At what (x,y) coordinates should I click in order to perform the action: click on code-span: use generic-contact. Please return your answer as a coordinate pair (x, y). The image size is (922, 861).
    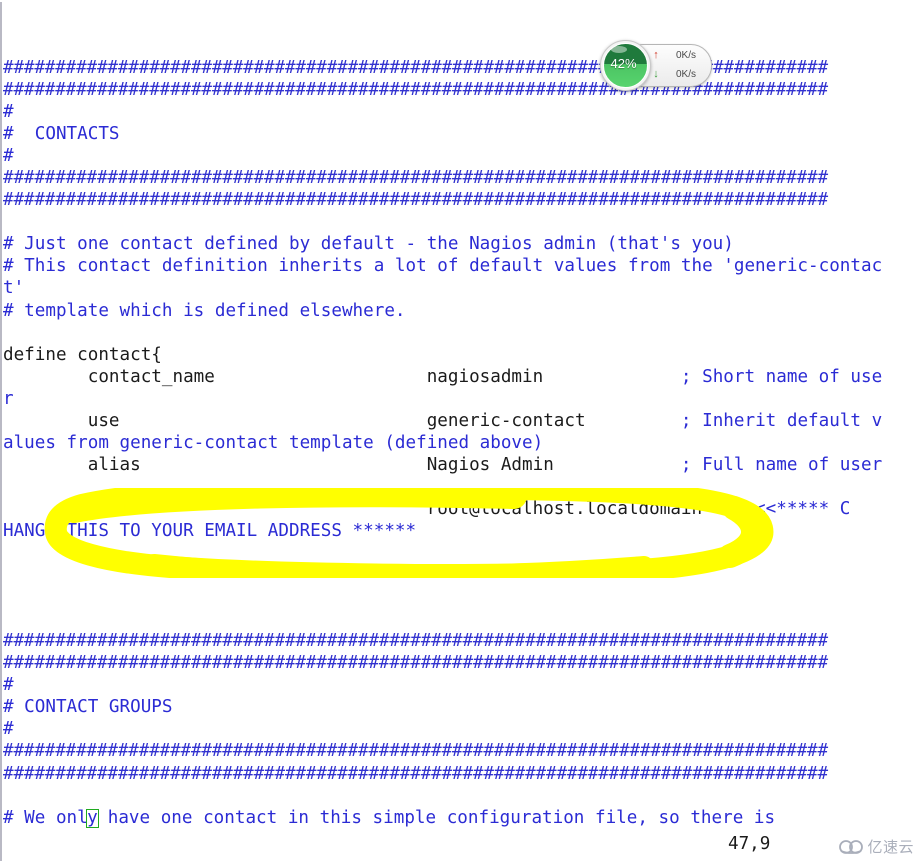
    Looking at the image, I should click on (342, 420).